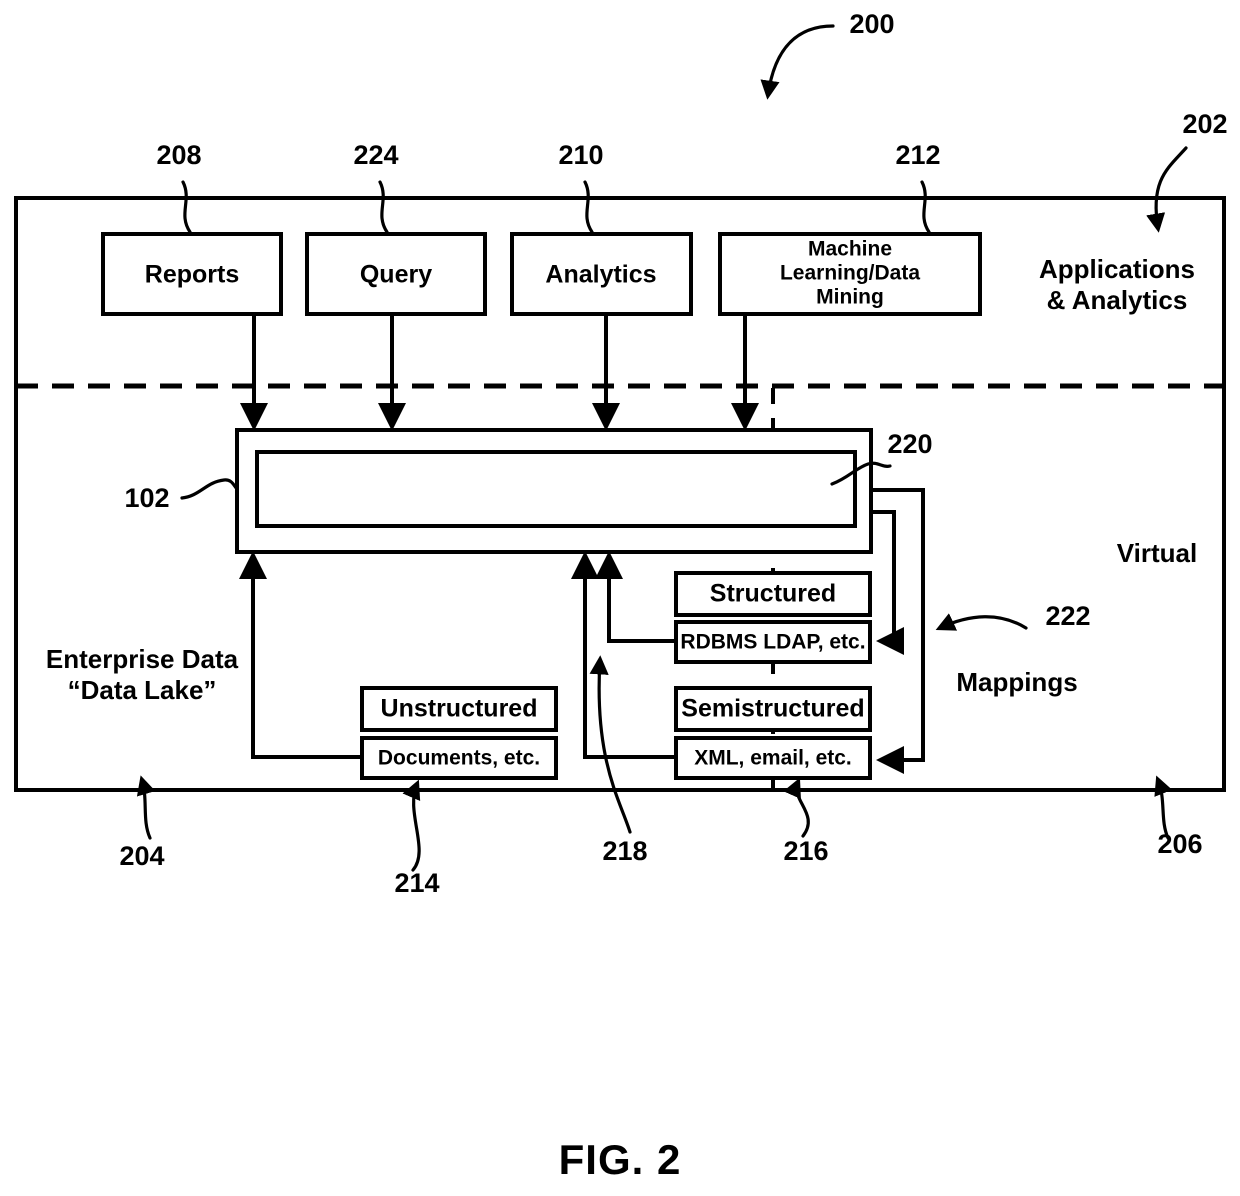 Image resolution: width=1240 pixels, height=1196 pixels. Describe the element at coordinates (772, 709) in the screenshot. I see `source-semistructured-header-label: Semistructured` at that location.